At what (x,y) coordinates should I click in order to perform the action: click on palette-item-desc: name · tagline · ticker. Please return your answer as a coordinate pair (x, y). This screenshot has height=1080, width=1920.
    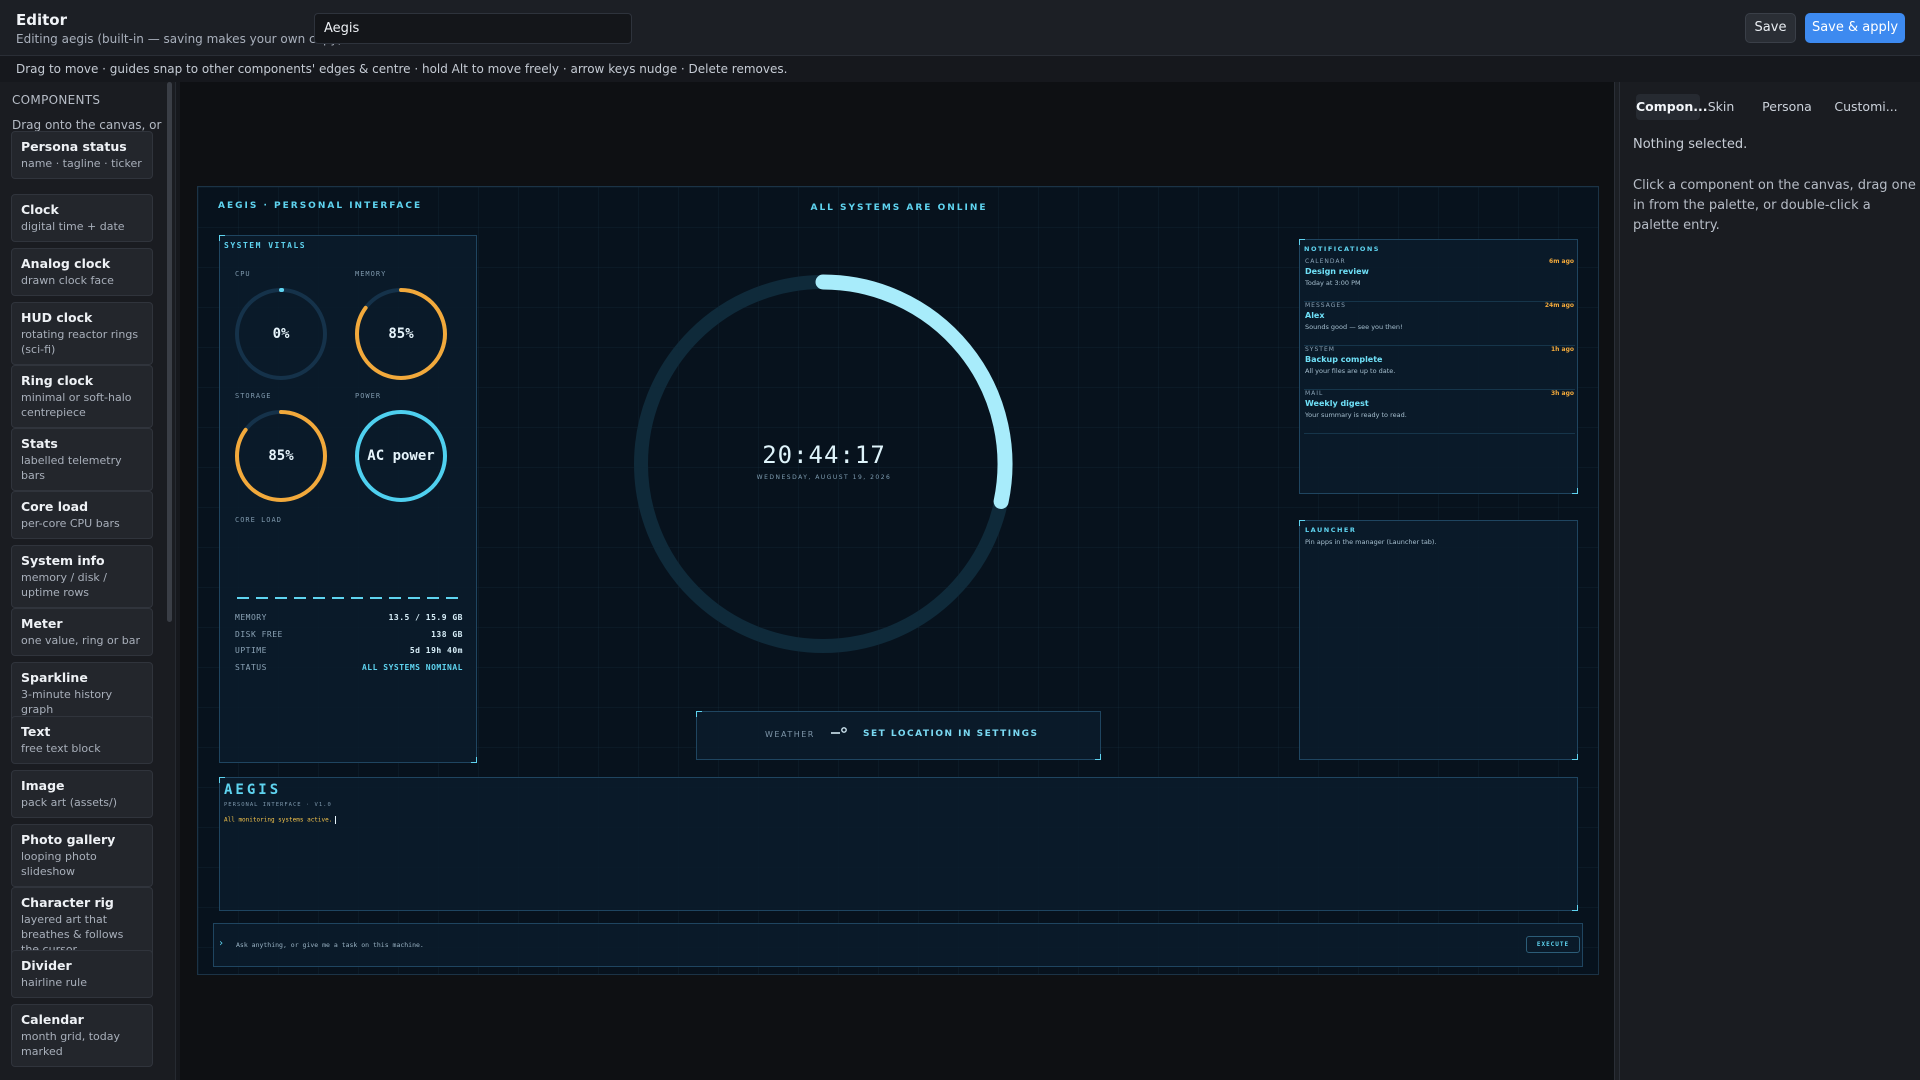
    Looking at the image, I should click on (81, 163).